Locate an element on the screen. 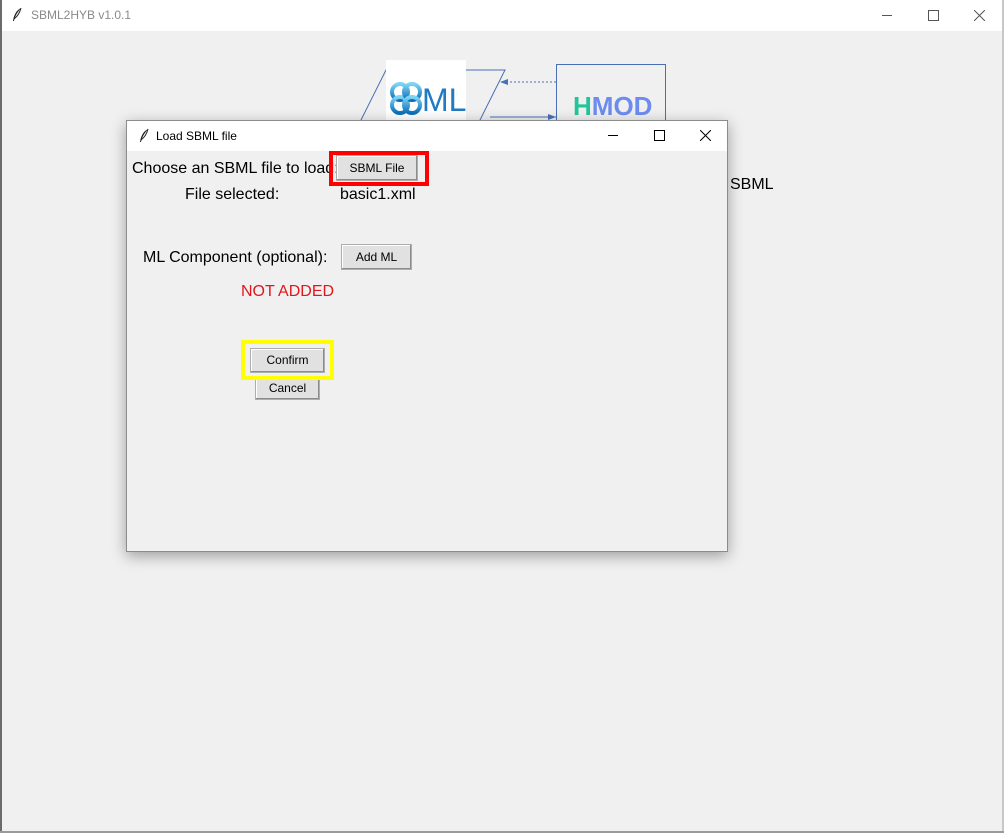 The height and width of the screenshot is (833, 1004). dialog-title: Load SBML file is located at coordinates (196, 136).